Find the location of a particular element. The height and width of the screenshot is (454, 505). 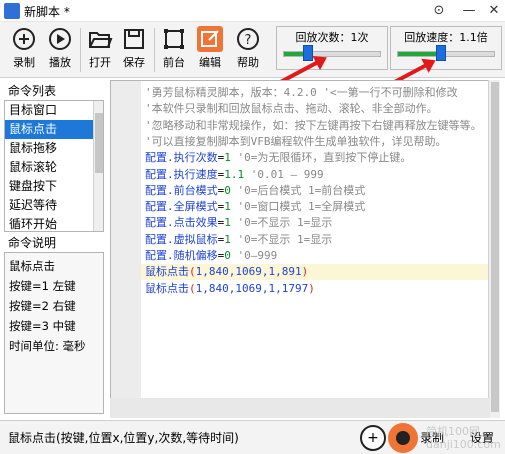

foreground-label: 前台 is located at coordinates (174, 62).